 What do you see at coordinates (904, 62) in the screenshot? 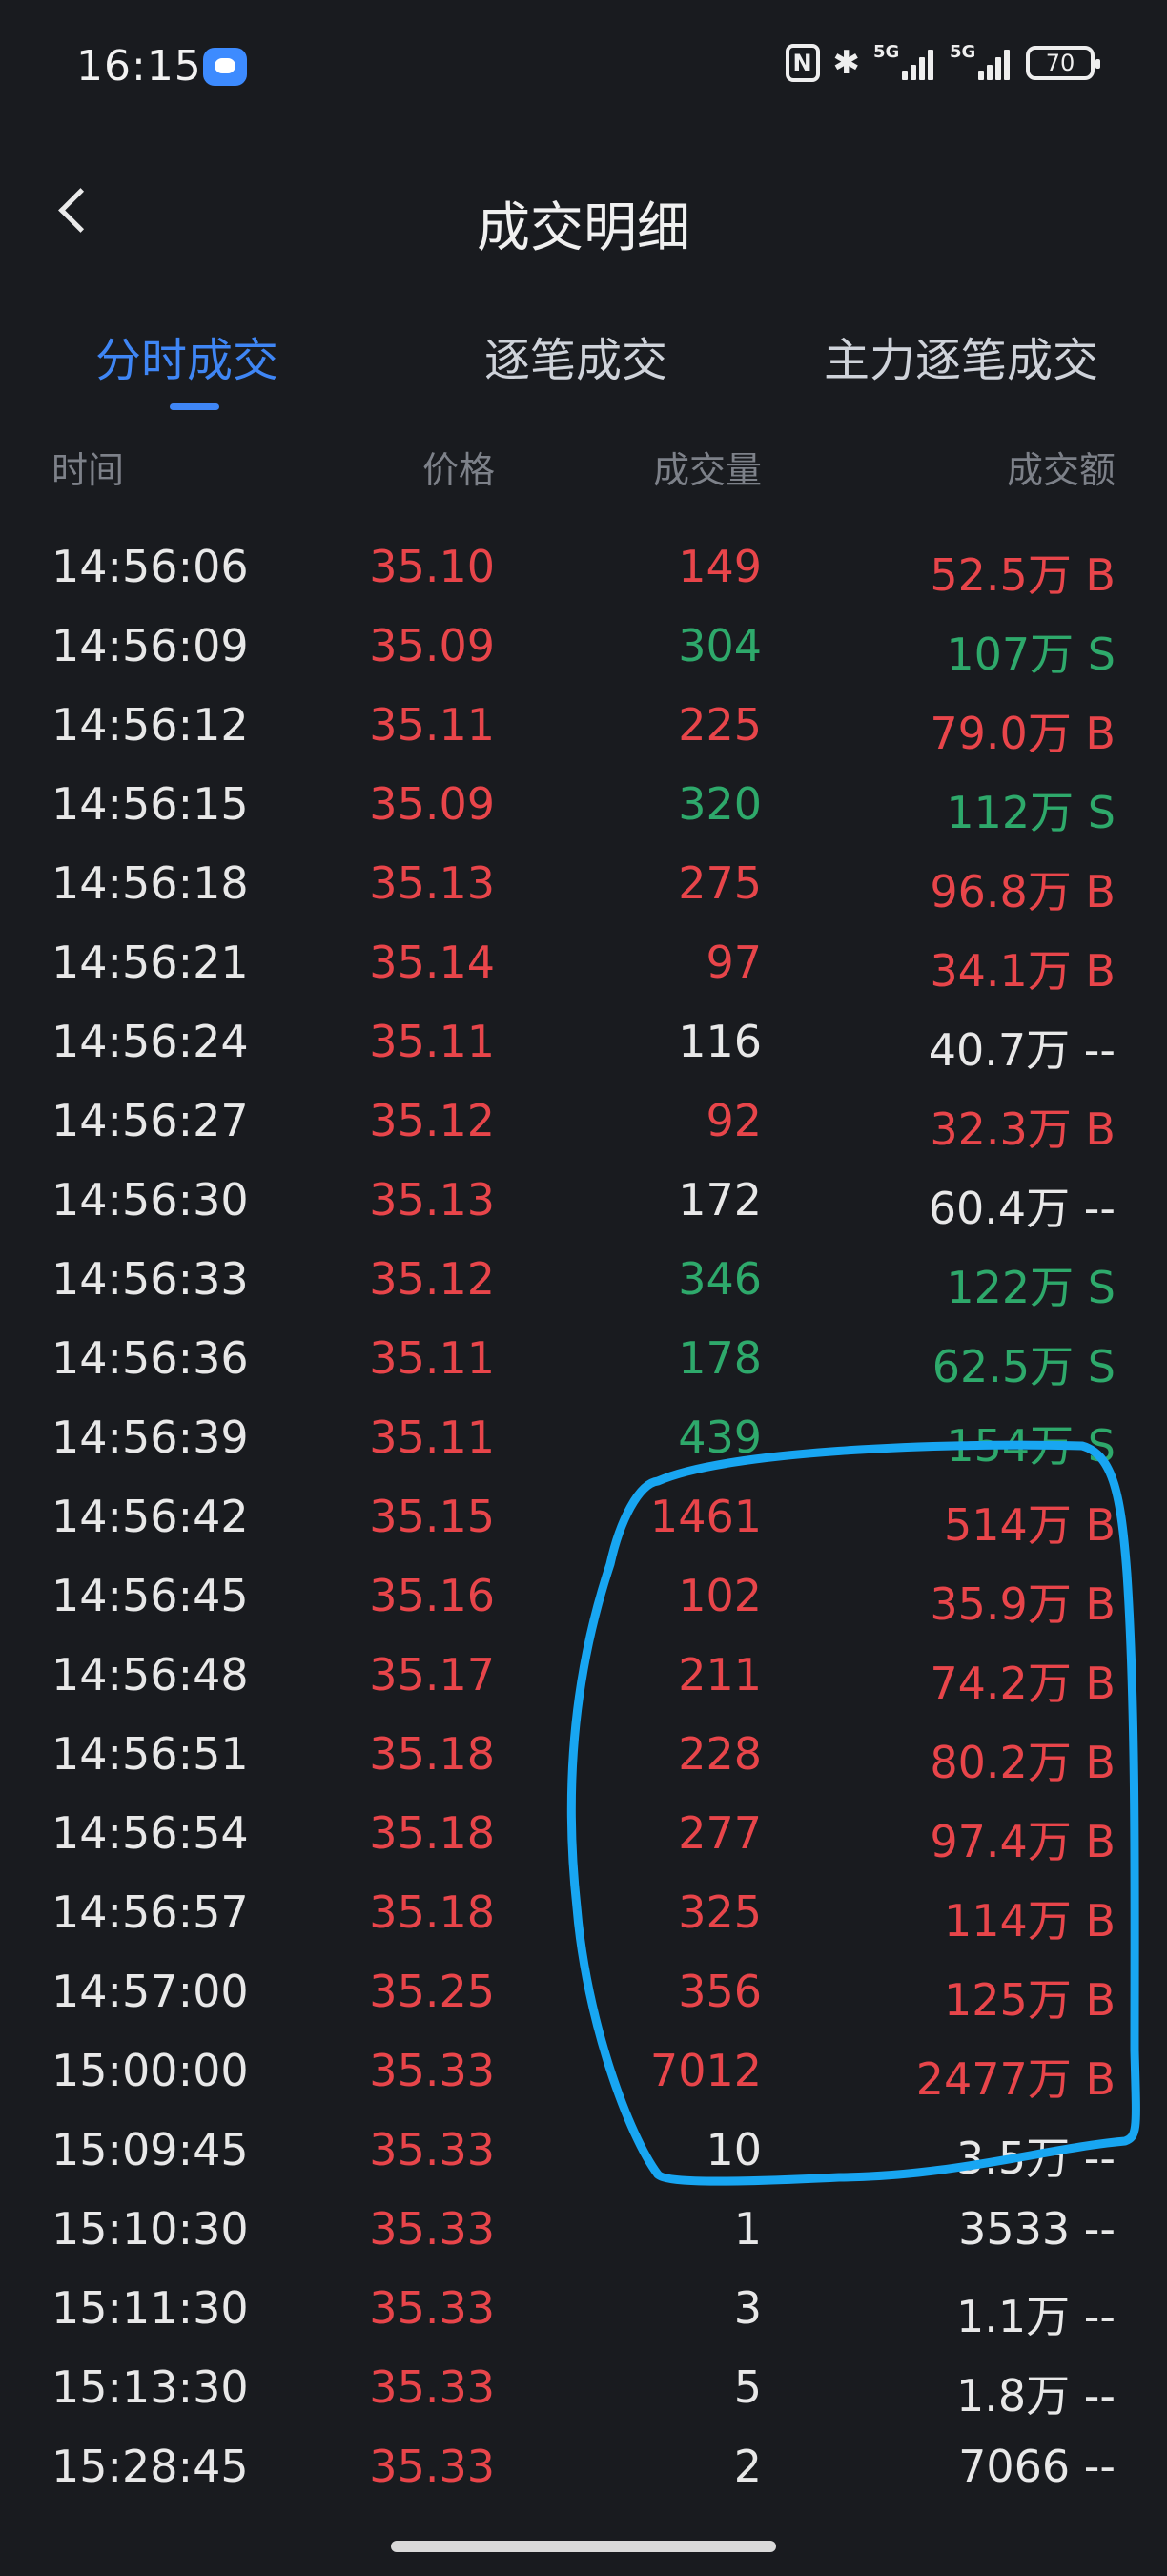
I see `signal-5g-icon: 5G` at bounding box center [904, 62].